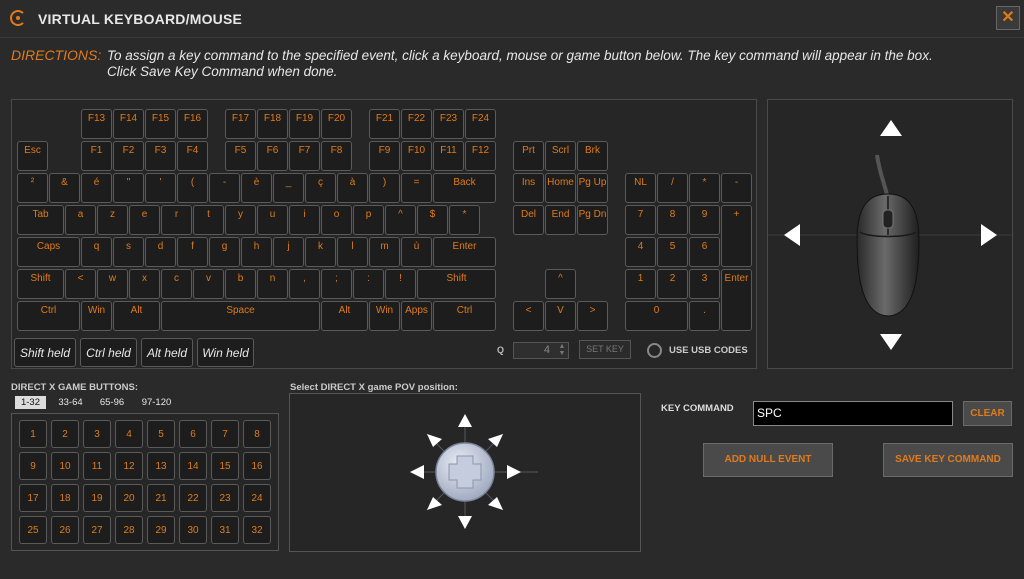 This screenshot has height=579, width=1024. Describe the element at coordinates (304, 156) in the screenshot. I see `function-key: F7` at that location.